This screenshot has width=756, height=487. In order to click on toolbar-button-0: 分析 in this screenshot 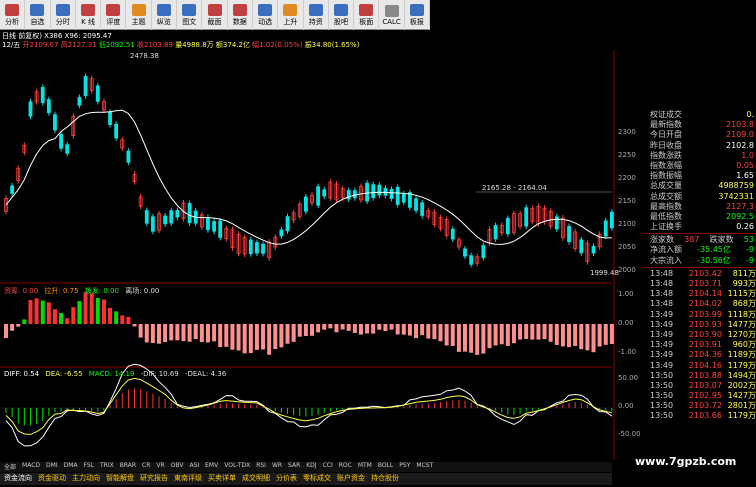, I will do `click(13, 15)`.